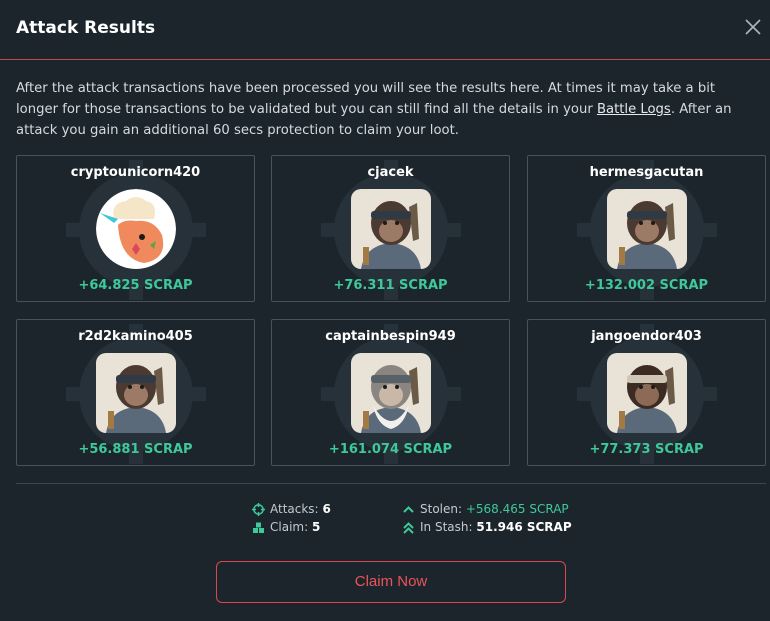 The width and height of the screenshot is (770, 621). What do you see at coordinates (441, 509) in the screenshot?
I see `stolen-label: Stolen:` at bounding box center [441, 509].